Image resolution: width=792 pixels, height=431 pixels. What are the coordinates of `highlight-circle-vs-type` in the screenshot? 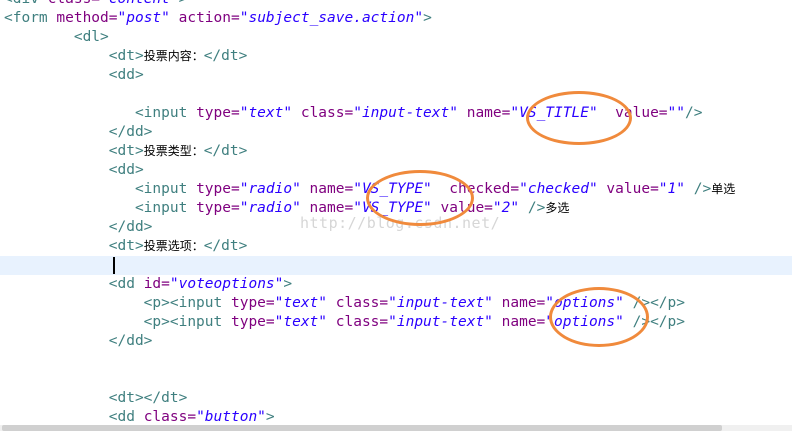 It's located at (420, 198).